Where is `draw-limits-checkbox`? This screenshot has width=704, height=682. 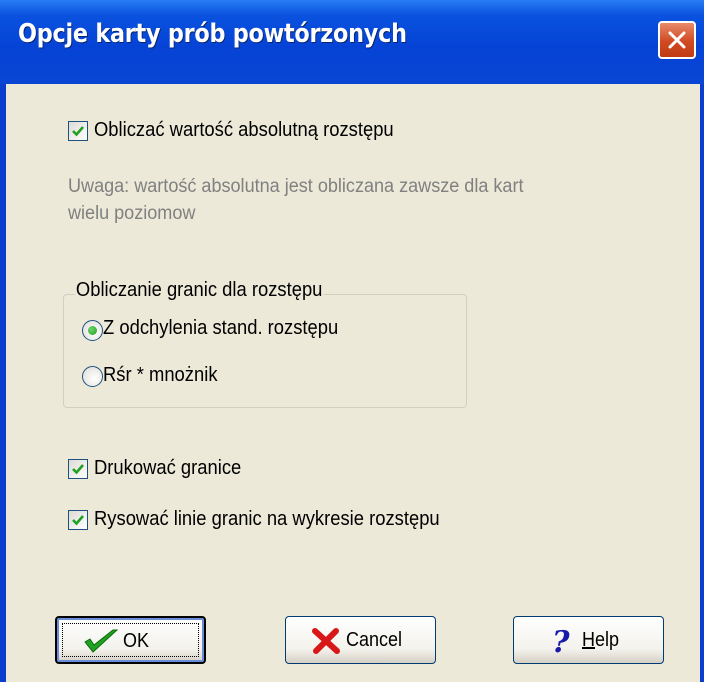 draw-limits-checkbox is located at coordinates (78, 520).